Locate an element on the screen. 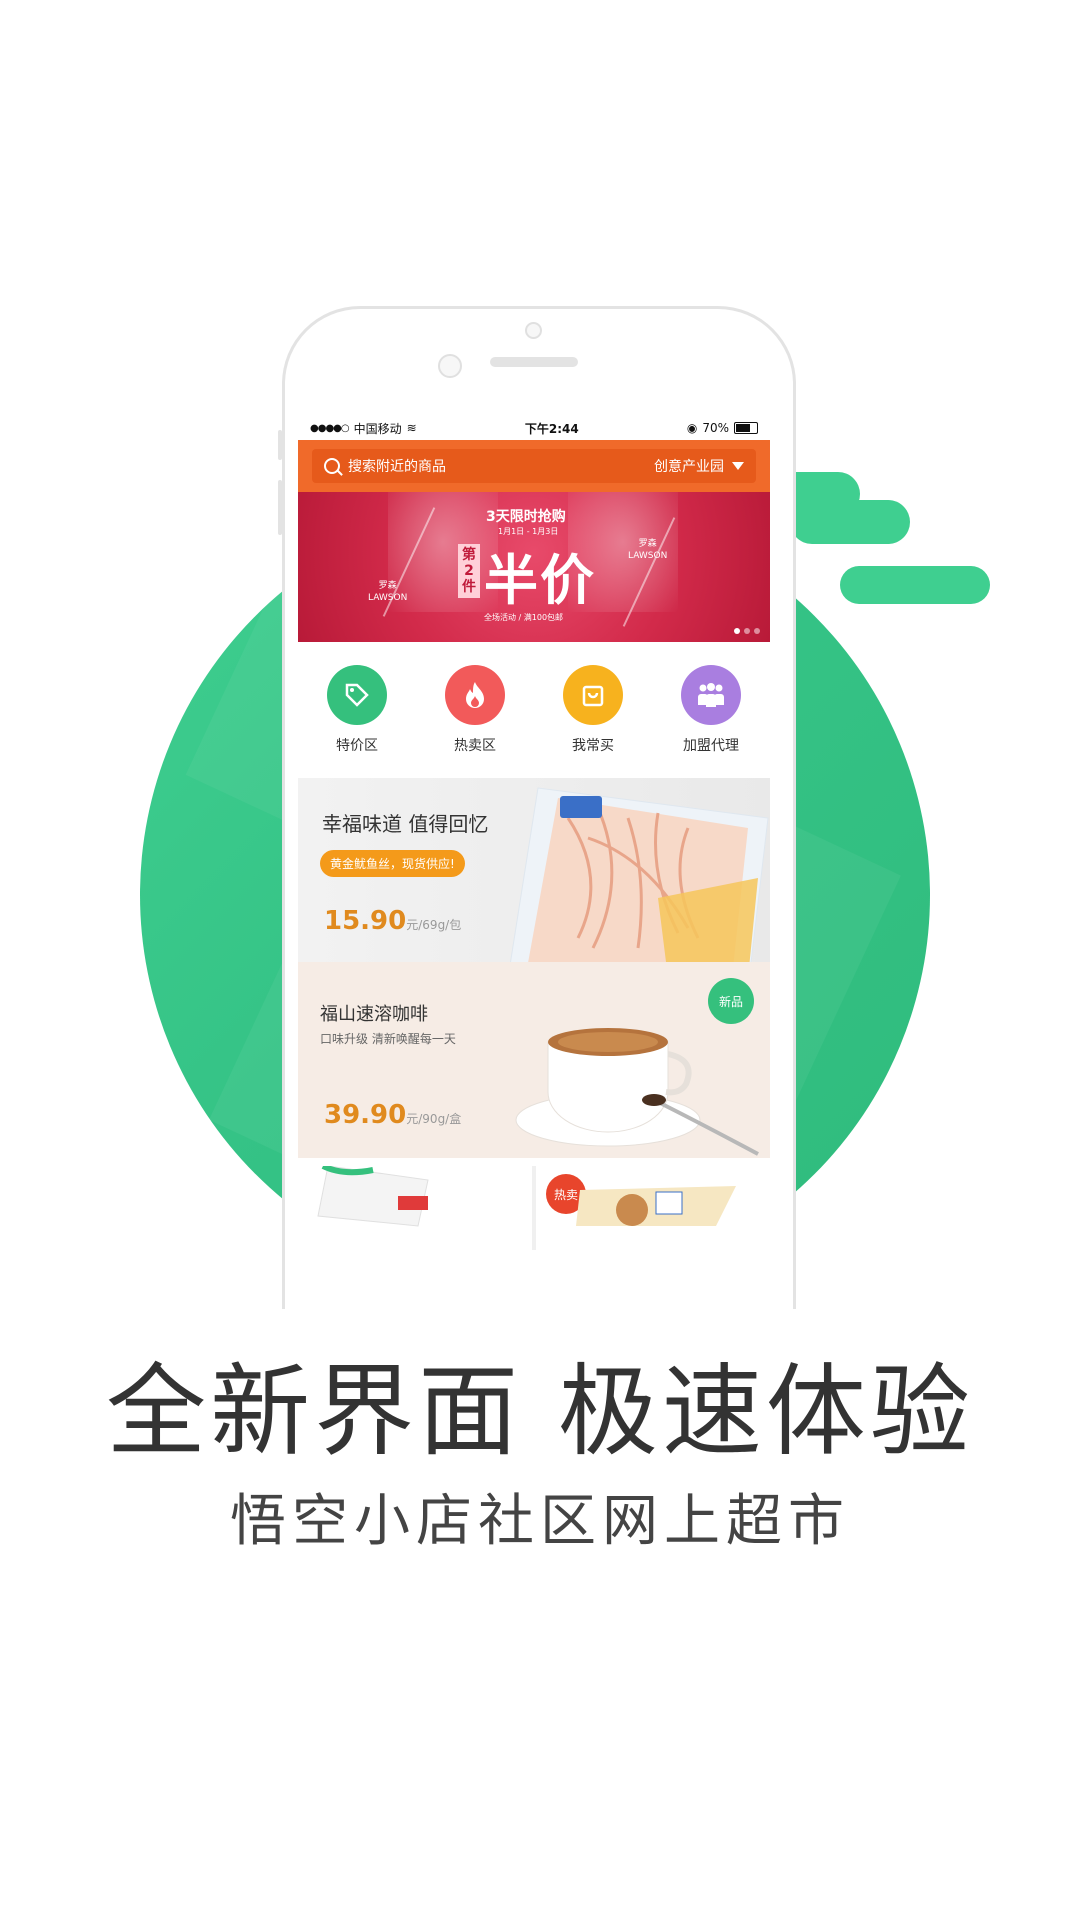 The width and height of the screenshot is (1080, 1920). banner-big-text: 半价 is located at coordinates (540, 580).